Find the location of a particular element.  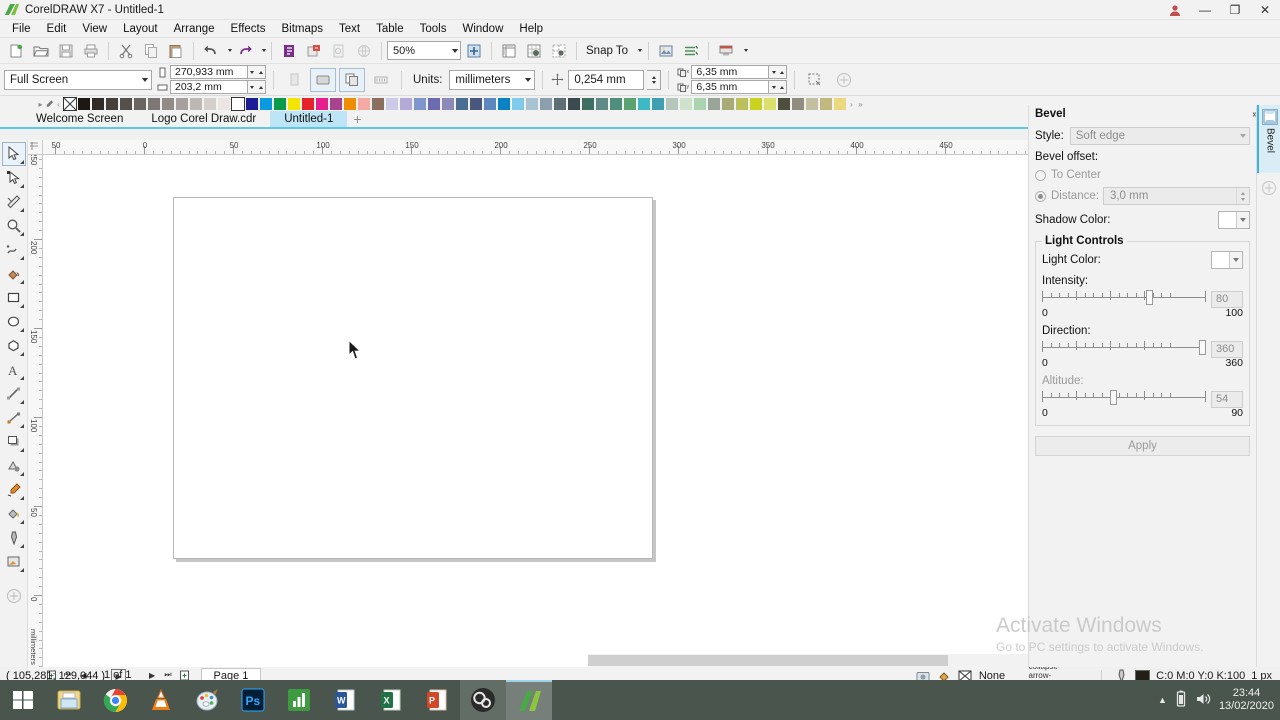

redo-dropdown-arrow is located at coordinates (262, 51).